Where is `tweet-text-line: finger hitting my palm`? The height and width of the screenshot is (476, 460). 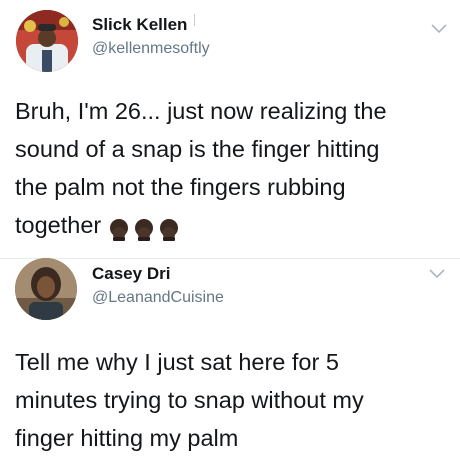 tweet-text-line: finger hitting my palm is located at coordinates (127, 438).